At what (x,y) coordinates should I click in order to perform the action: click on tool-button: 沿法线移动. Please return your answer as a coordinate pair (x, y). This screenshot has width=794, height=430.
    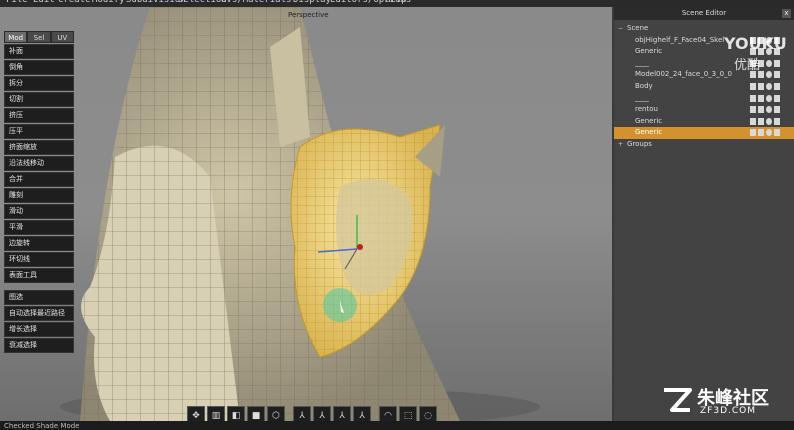
    Looking at the image, I should click on (39, 163).